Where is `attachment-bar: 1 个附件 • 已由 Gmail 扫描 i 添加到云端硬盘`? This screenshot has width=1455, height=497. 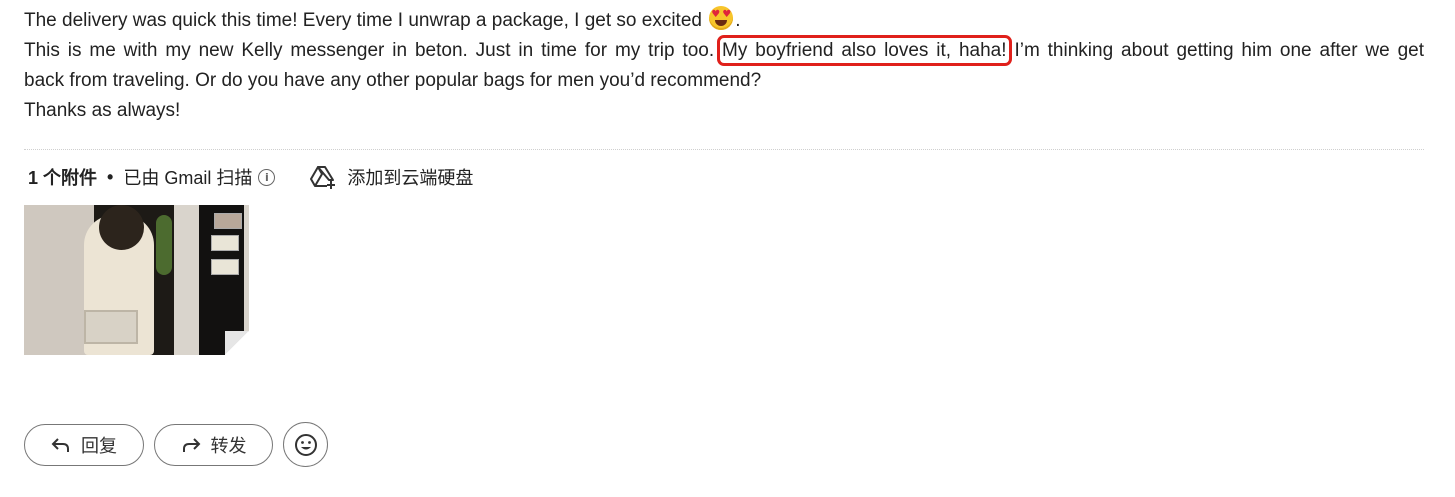
attachment-bar: 1 个附件 • 已由 Gmail 扫描 i 添加到云端硬盘 is located at coordinates (250, 177).